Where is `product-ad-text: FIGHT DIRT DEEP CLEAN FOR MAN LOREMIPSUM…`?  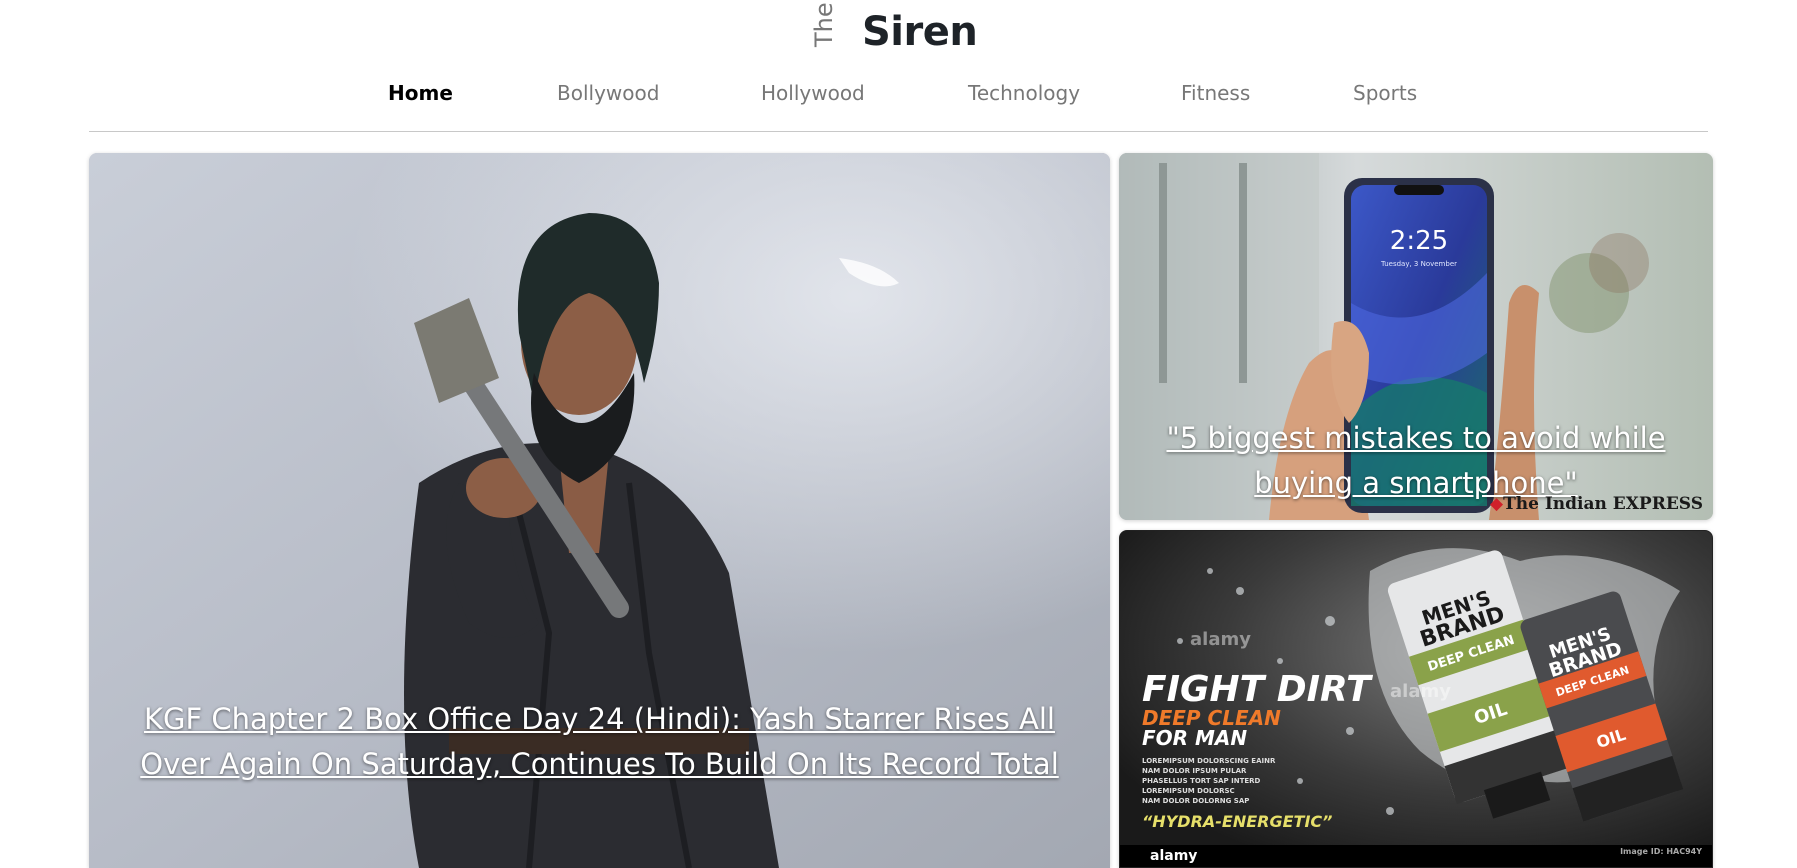 product-ad-text: FIGHT DIRT DEEP CLEAN FOR MAN LOREMIPSUM… is located at coordinates (1256, 750).